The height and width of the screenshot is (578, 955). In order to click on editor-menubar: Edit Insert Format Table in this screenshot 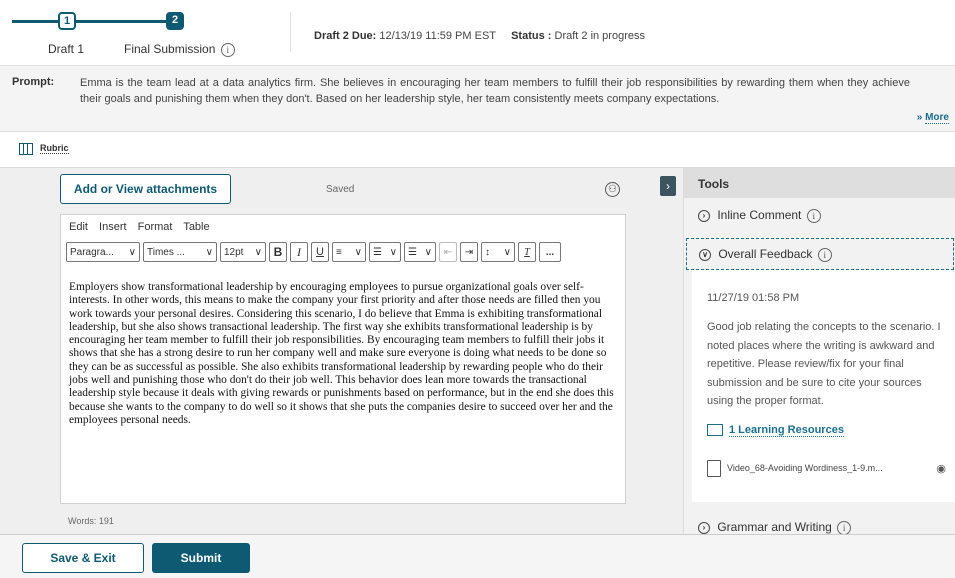, I will do `click(143, 227)`.